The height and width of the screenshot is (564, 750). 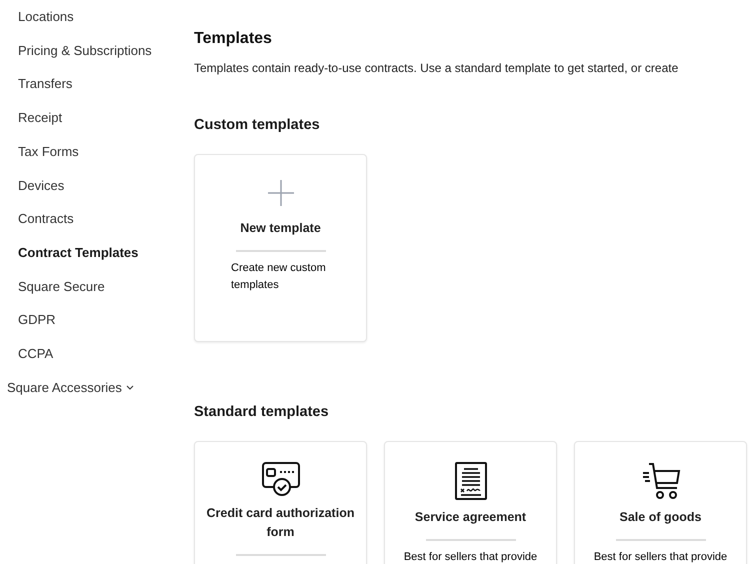 I want to click on credit-card-check-icon, so click(x=281, y=479).